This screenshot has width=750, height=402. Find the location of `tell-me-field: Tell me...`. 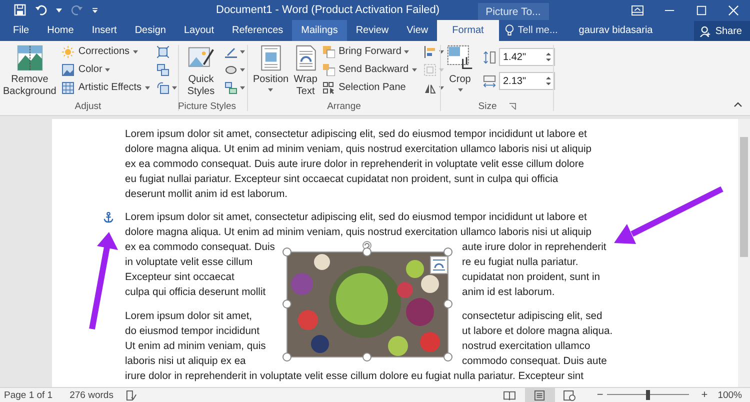

tell-me-field: Tell me... is located at coordinates (546, 30).